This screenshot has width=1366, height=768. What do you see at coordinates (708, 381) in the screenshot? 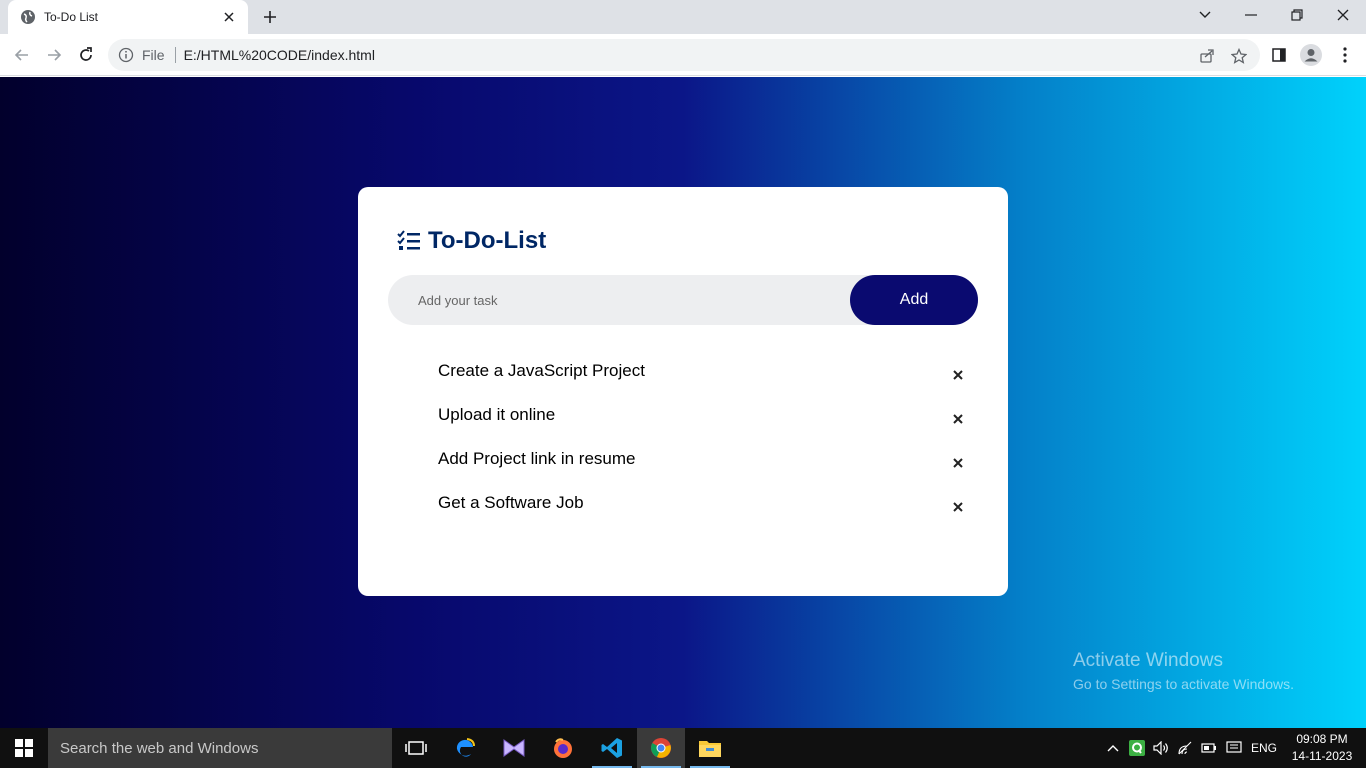
I see `list-item: Create a JavaScript Project` at bounding box center [708, 381].